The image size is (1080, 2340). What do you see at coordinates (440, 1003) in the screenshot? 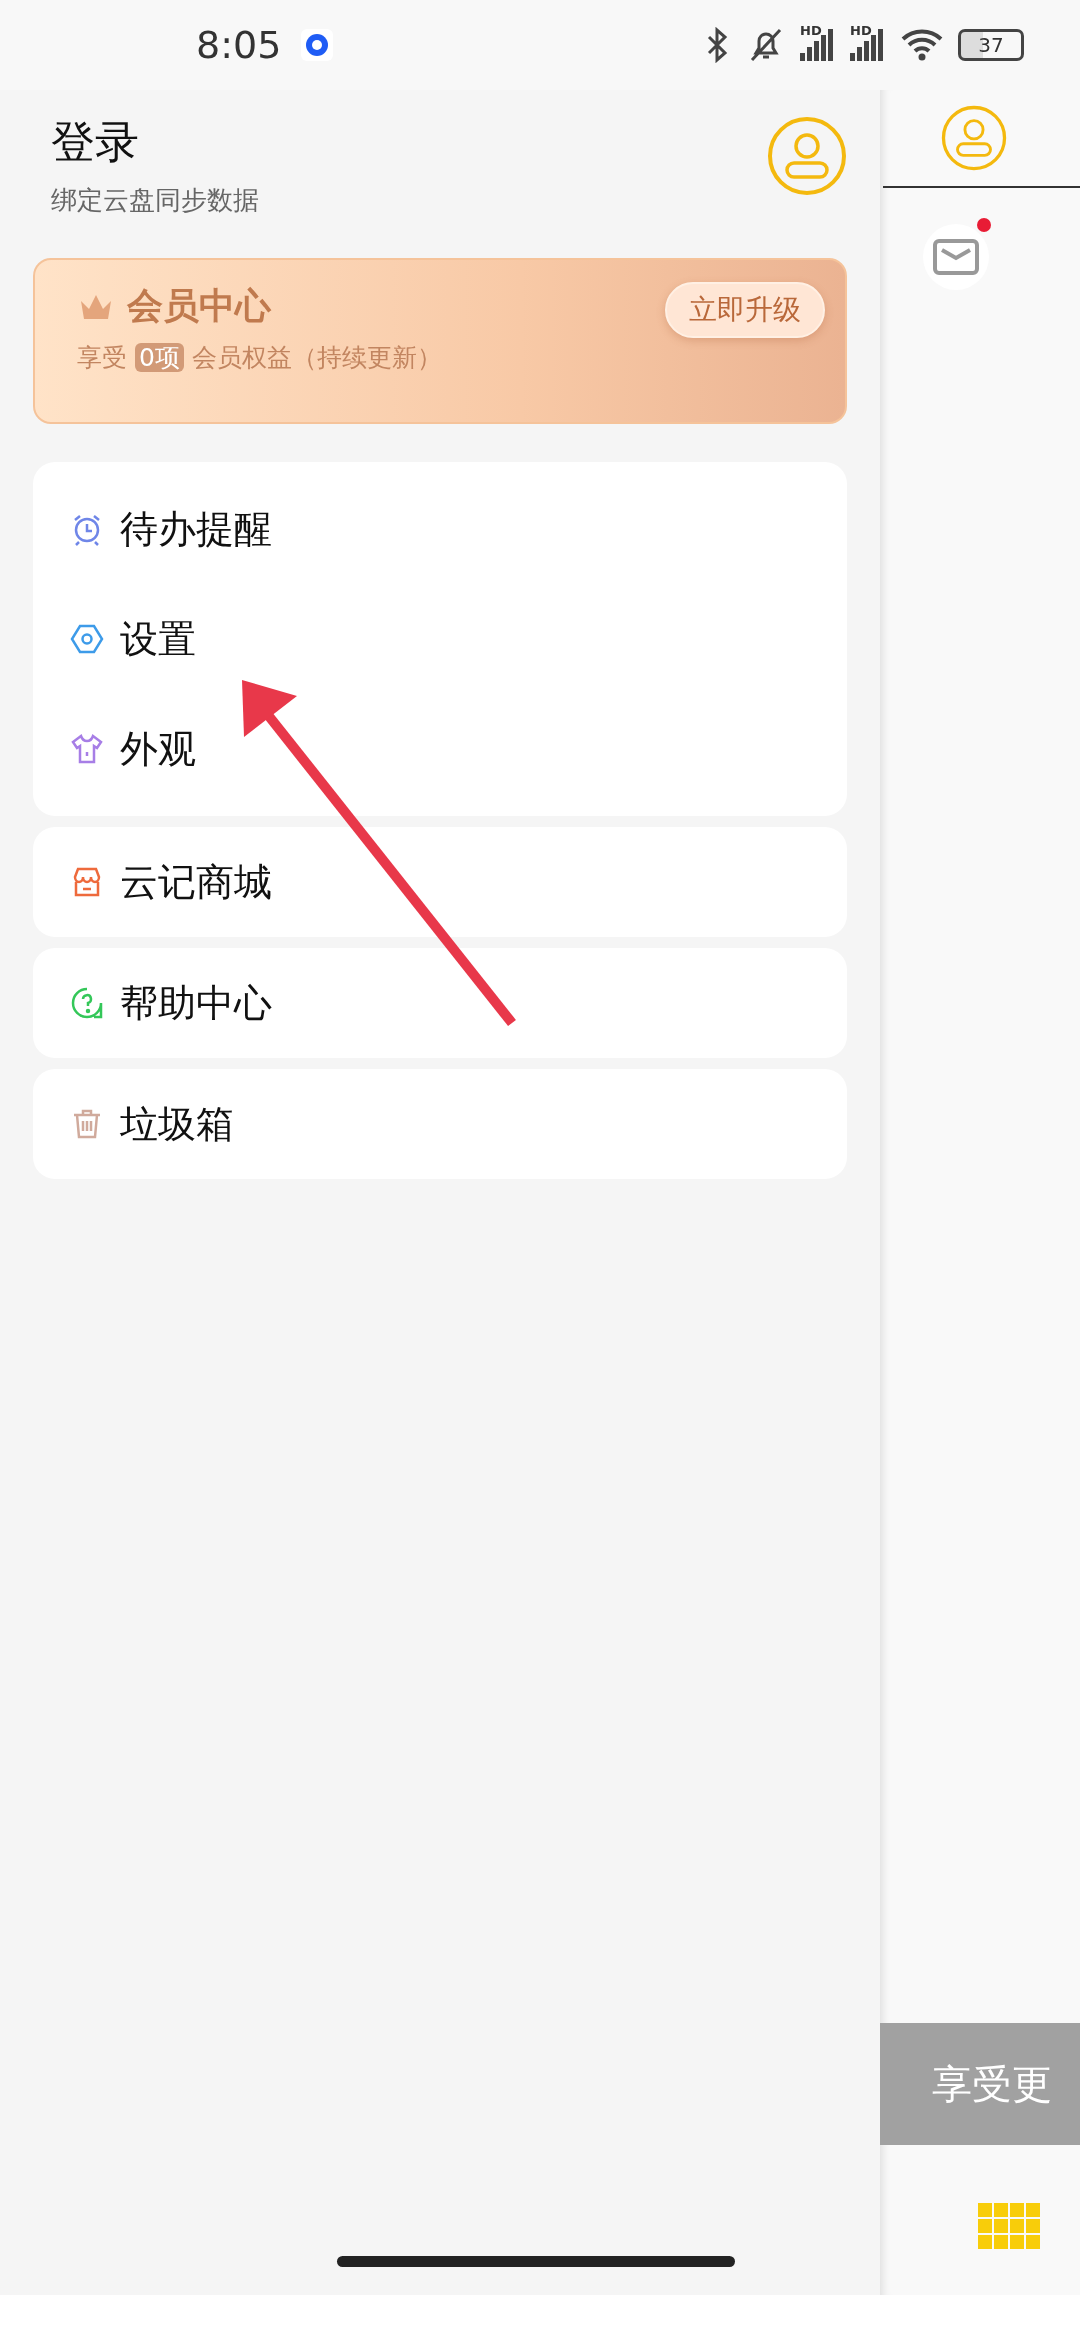
I see `menu-item: 帮助中心` at bounding box center [440, 1003].